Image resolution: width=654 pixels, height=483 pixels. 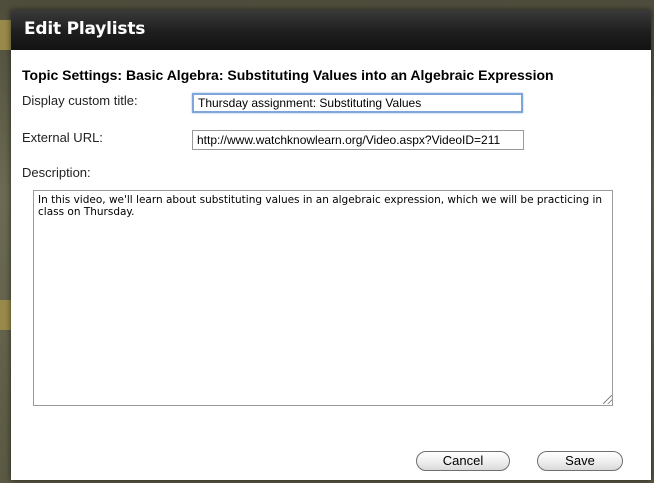 I want to click on save-button: Save, so click(x=580, y=461).